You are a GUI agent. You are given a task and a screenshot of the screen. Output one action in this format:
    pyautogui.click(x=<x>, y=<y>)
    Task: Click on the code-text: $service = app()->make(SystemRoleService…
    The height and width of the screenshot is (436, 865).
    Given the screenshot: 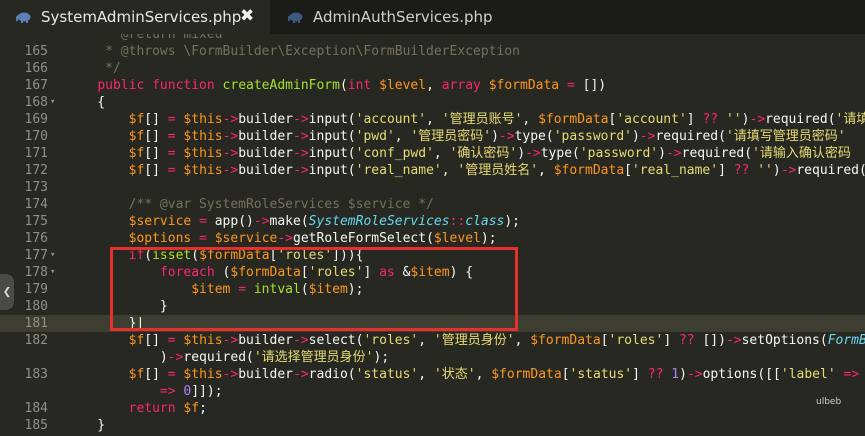 What is the action you would take?
    pyautogui.click(x=293, y=221)
    